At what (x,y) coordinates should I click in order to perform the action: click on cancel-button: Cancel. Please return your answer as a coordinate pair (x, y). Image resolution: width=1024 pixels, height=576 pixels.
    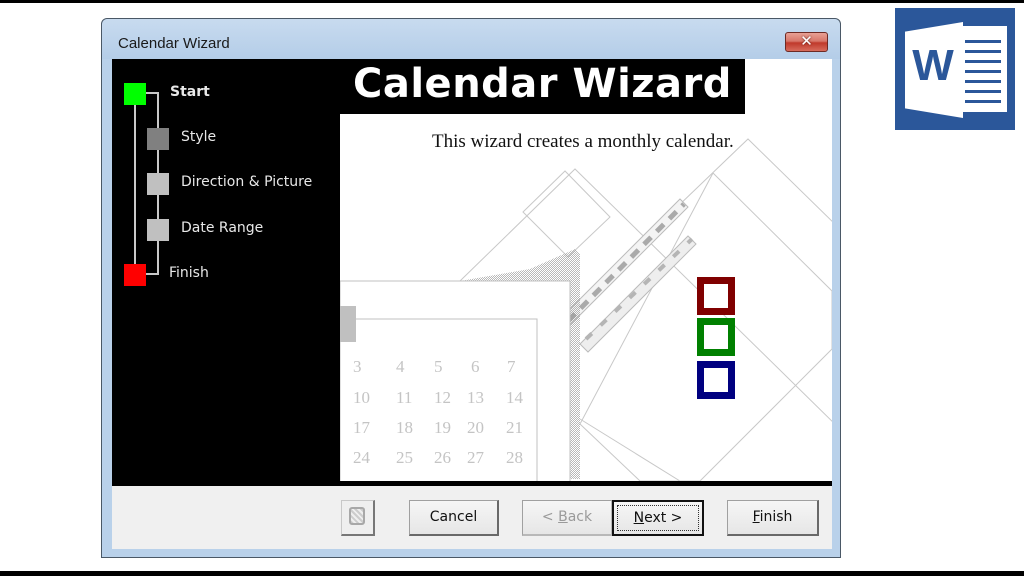
    Looking at the image, I should click on (454, 518).